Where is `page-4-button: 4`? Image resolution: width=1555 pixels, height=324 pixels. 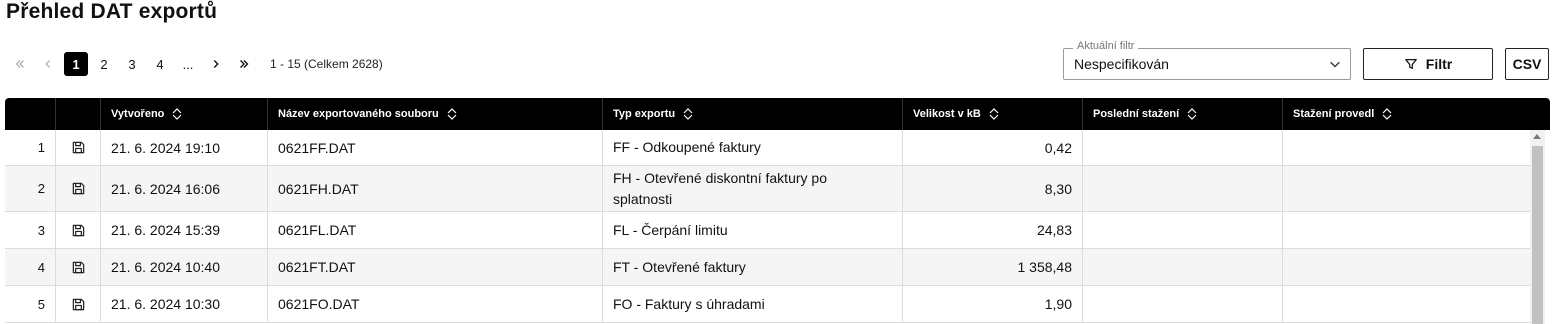 page-4-button: 4 is located at coordinates (160, 64).